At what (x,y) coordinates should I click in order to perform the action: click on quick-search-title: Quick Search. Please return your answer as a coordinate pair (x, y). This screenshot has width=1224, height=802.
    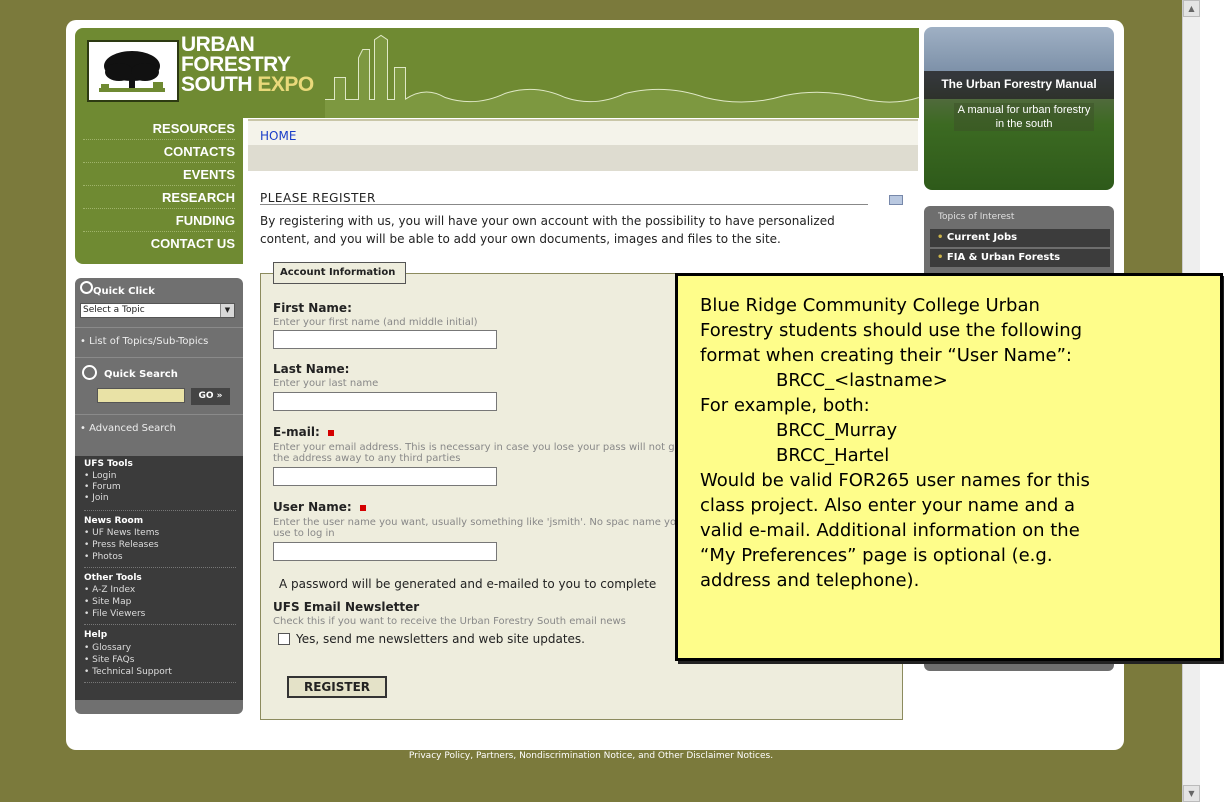
    Looking at the image, I should click on (141, 374).